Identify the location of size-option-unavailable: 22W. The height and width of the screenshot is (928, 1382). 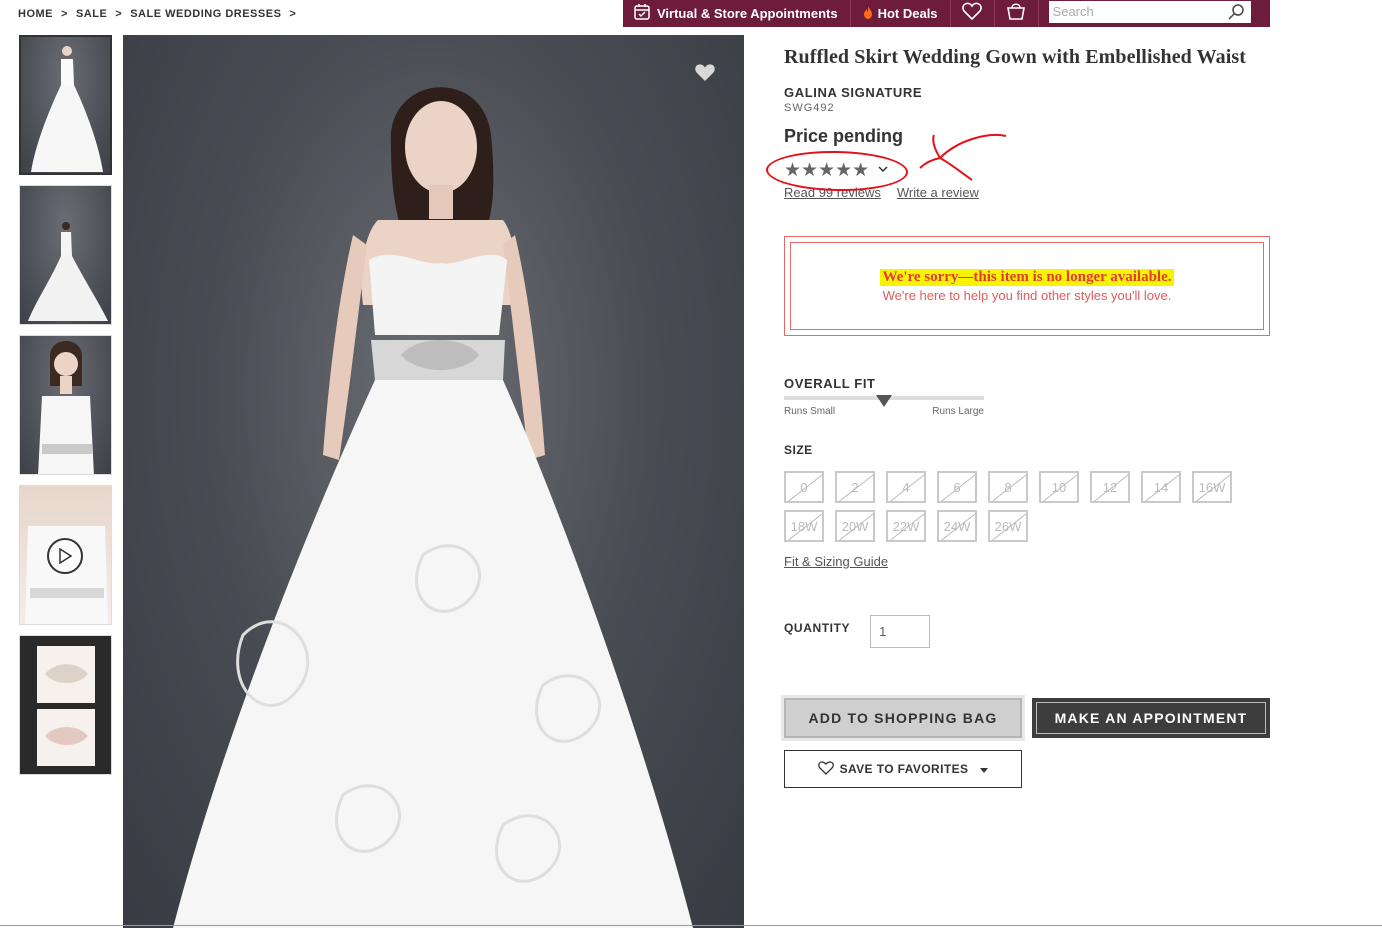
(906, 526).